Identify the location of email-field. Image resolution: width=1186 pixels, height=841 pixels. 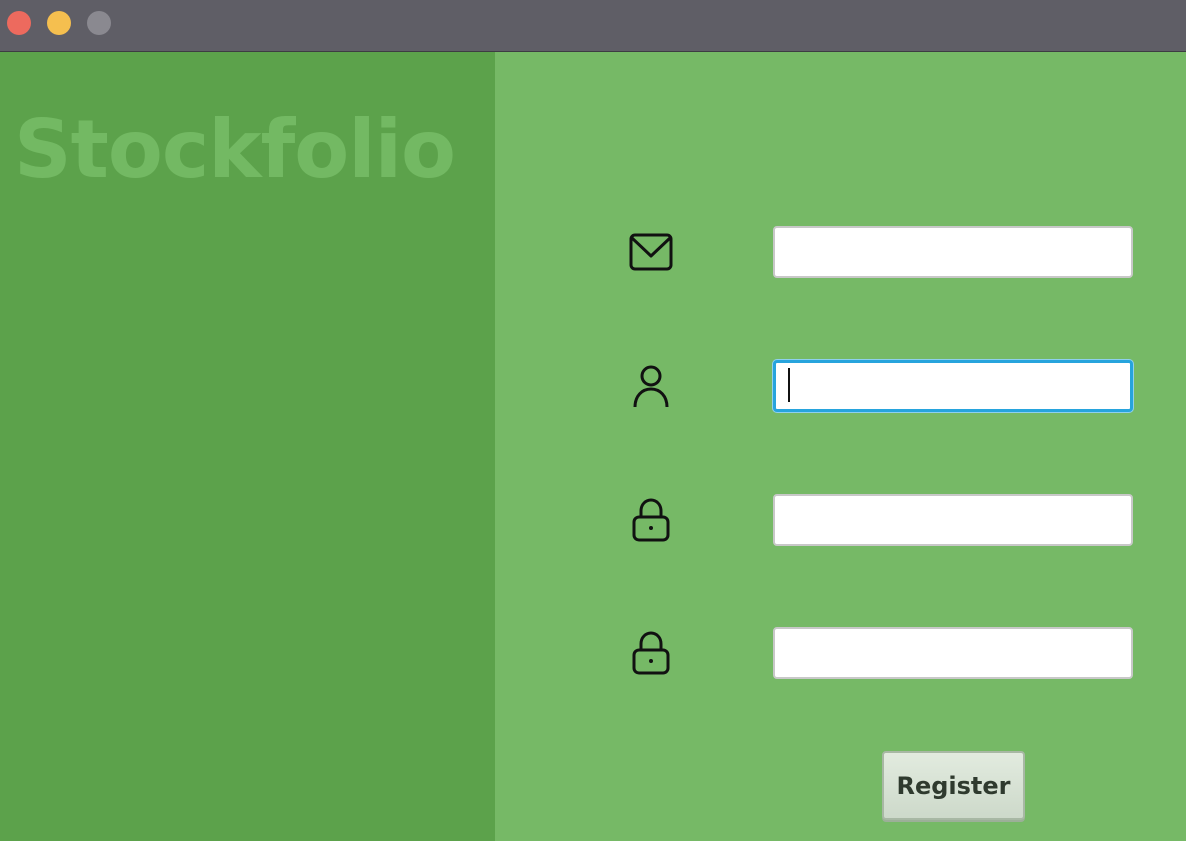
(953, 252).